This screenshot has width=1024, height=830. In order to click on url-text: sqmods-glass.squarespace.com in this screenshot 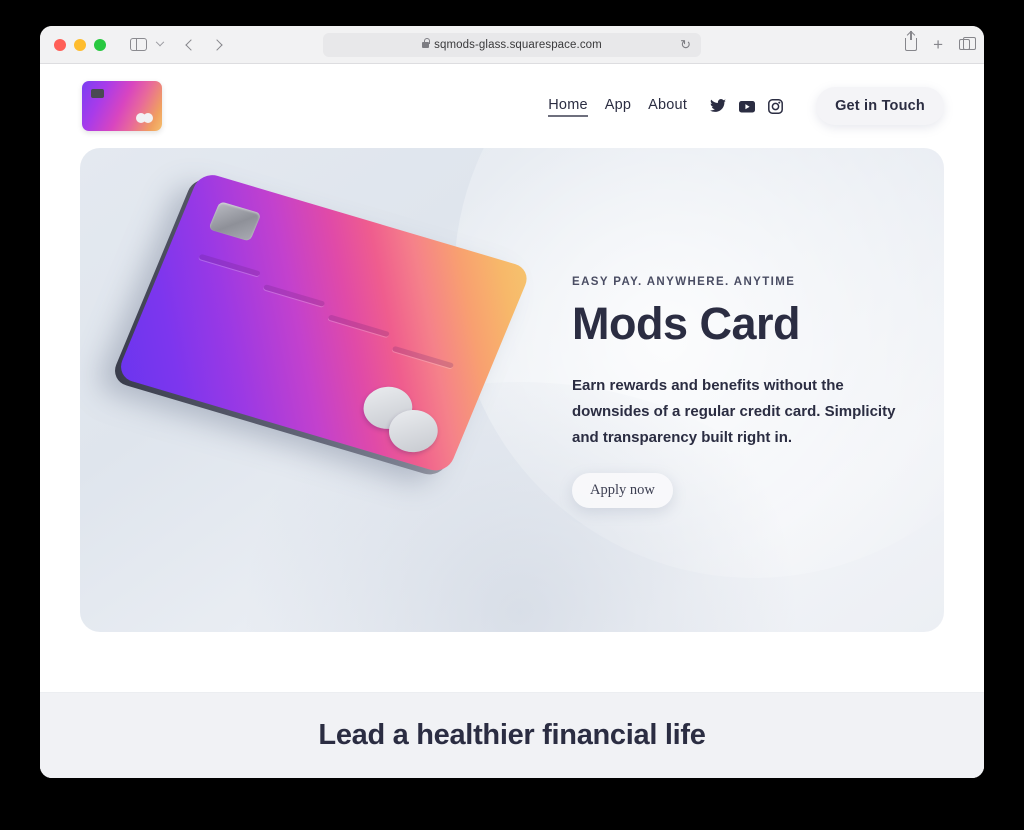, I will do `click(518, 45)`.